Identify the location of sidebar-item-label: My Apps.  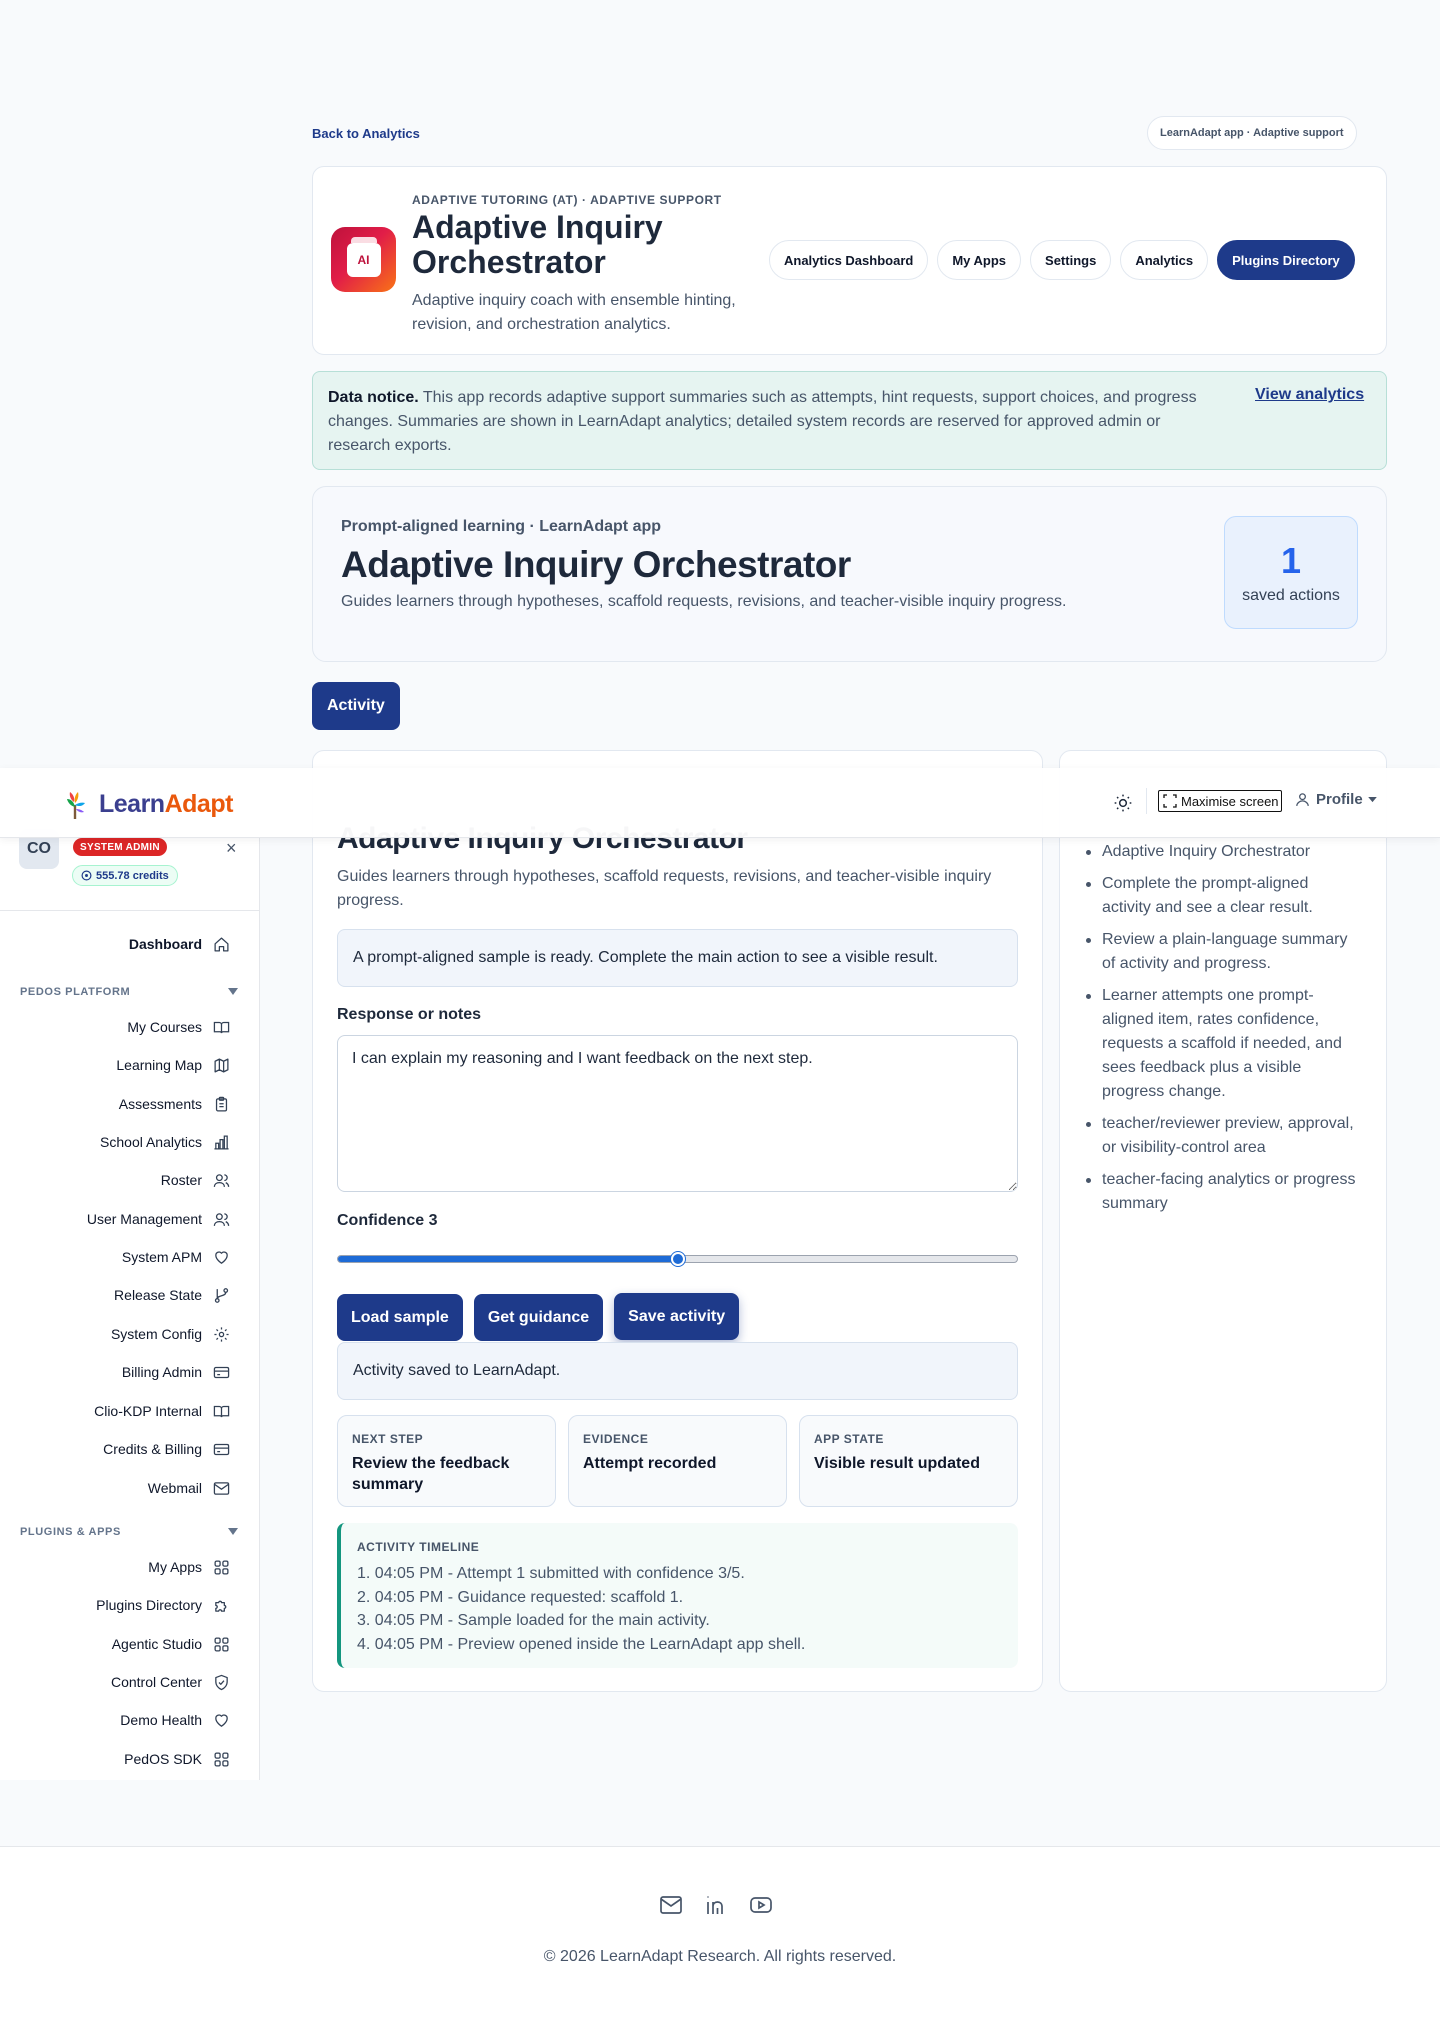
(175, 1567).